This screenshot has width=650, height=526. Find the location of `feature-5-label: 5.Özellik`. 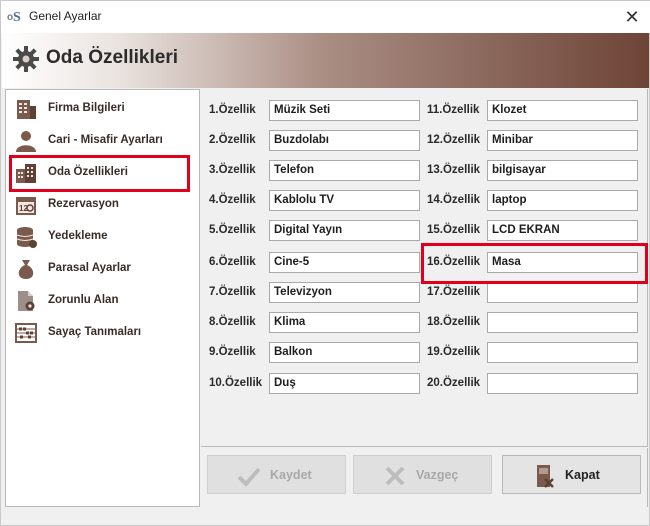

feature-5-label: 5.Özellik is located at coordinates (232, 230).